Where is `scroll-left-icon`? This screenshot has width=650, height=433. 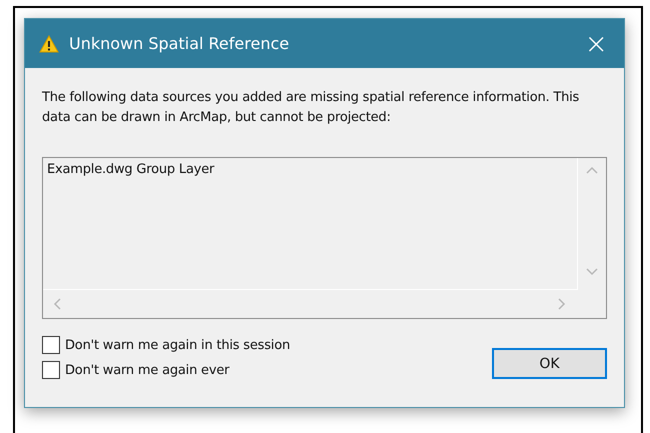 scroll-left-icon is located at coordinates (57, 304).